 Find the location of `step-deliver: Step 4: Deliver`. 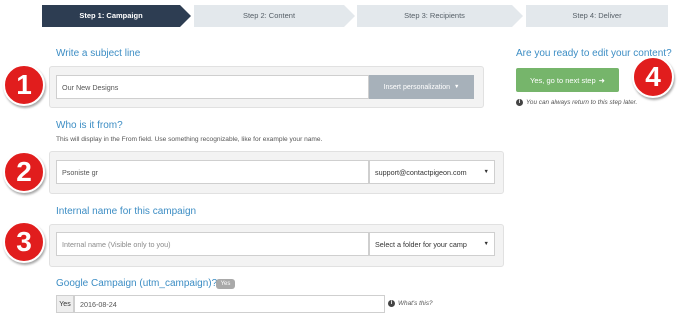

step-deliver: Step 4: Deliver is located at coordinates (597, 16).